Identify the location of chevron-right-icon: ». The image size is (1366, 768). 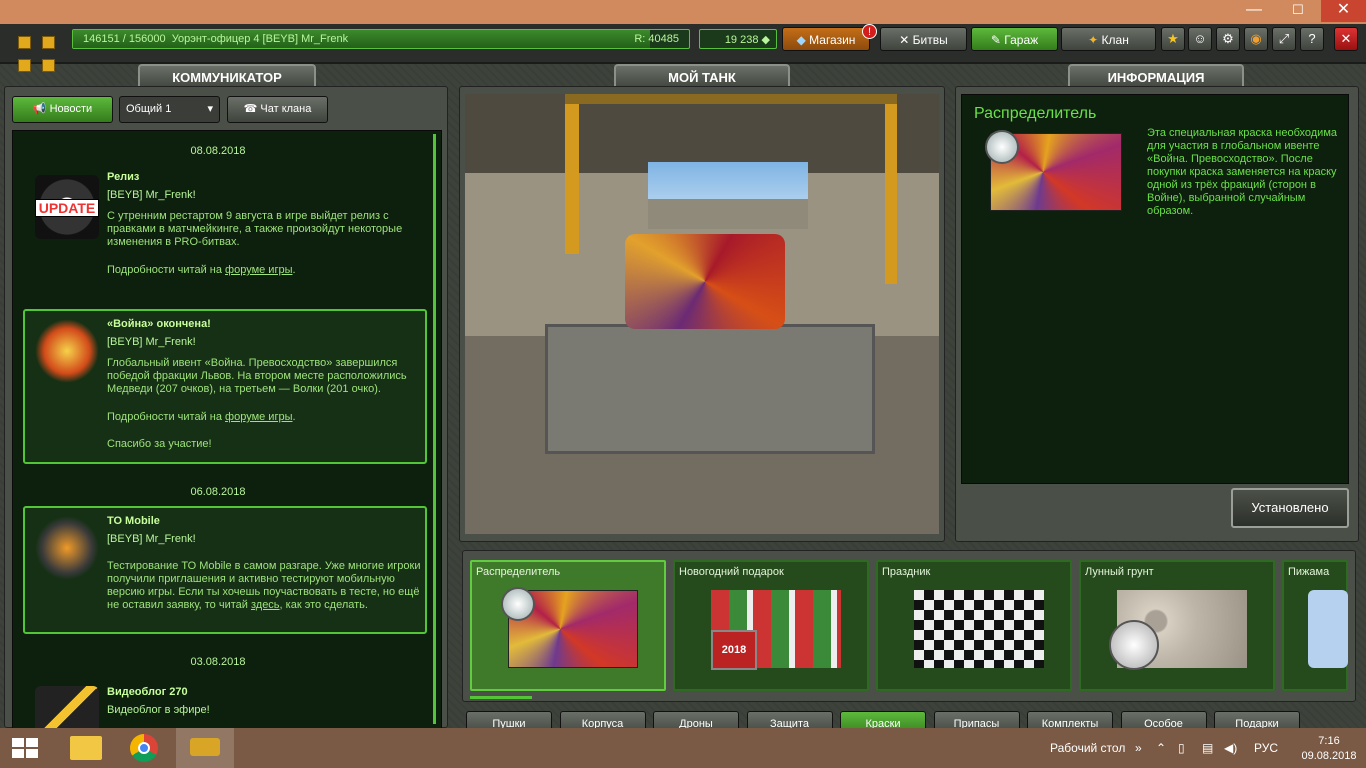
(1138, 748).